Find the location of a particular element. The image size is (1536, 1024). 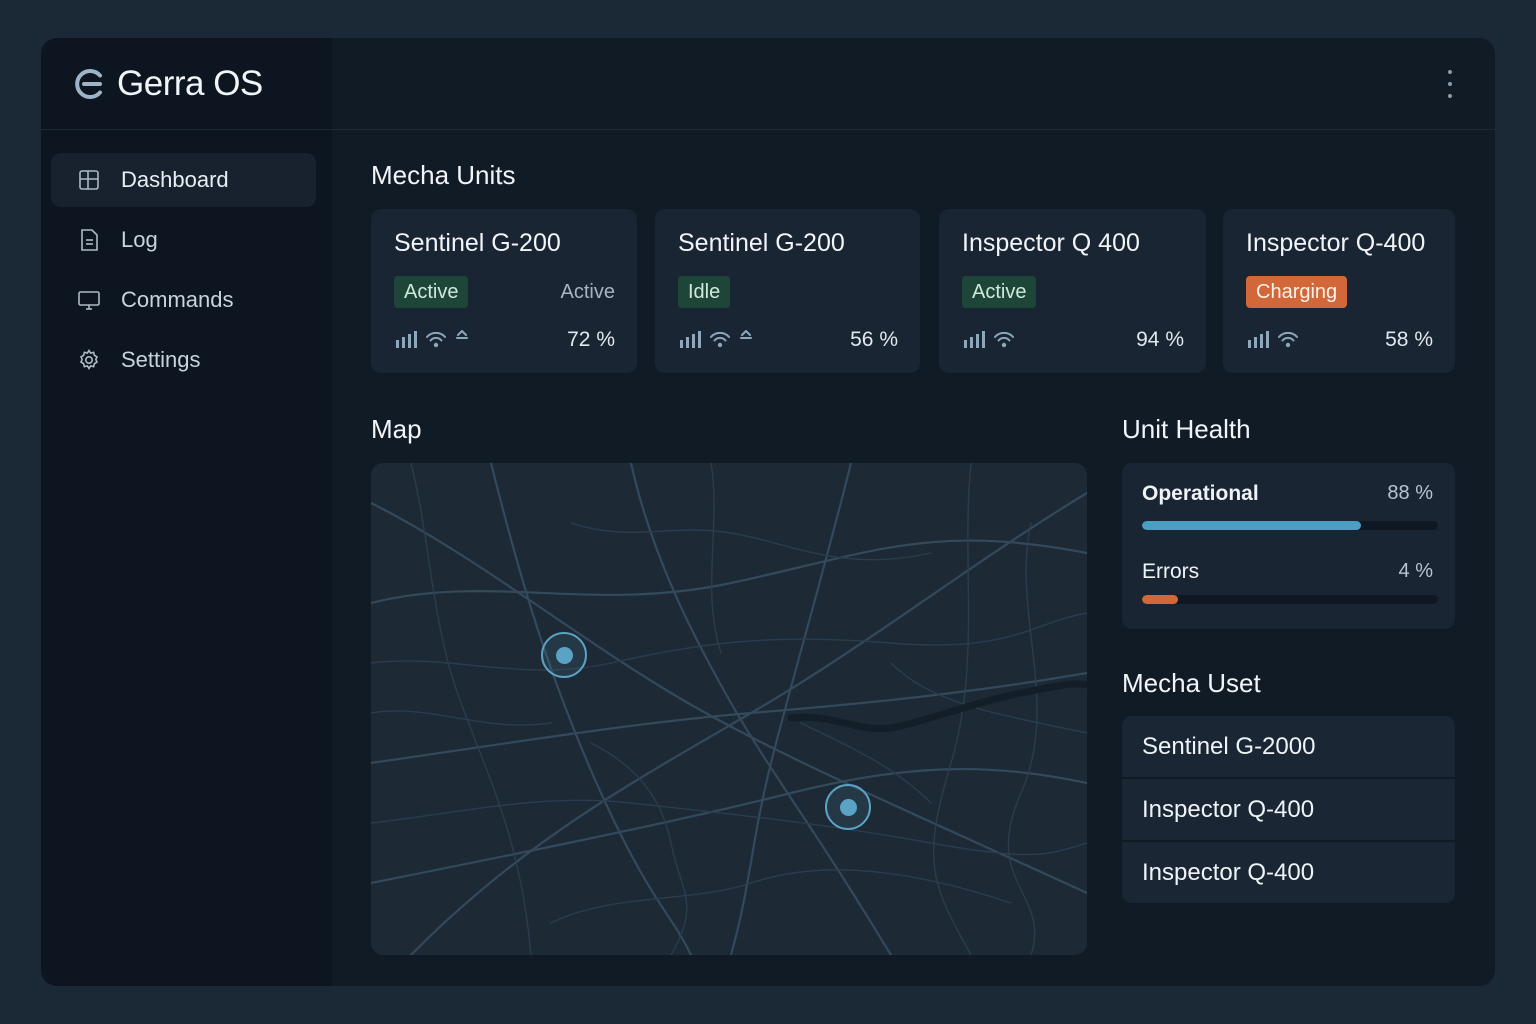

battery-percent: 56 % is located at coordinates (874, 339).